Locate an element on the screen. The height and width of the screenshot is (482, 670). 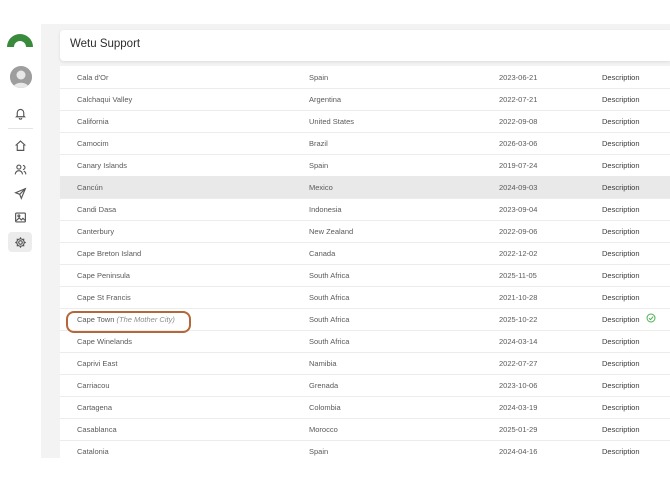
image-icon is located at coordinates (20, 217).